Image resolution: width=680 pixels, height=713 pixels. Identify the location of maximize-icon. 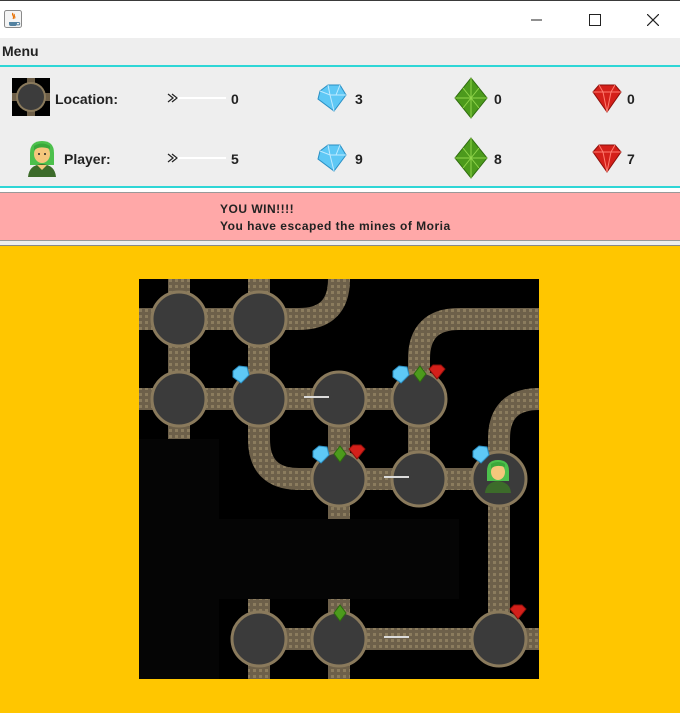
(595, 19).